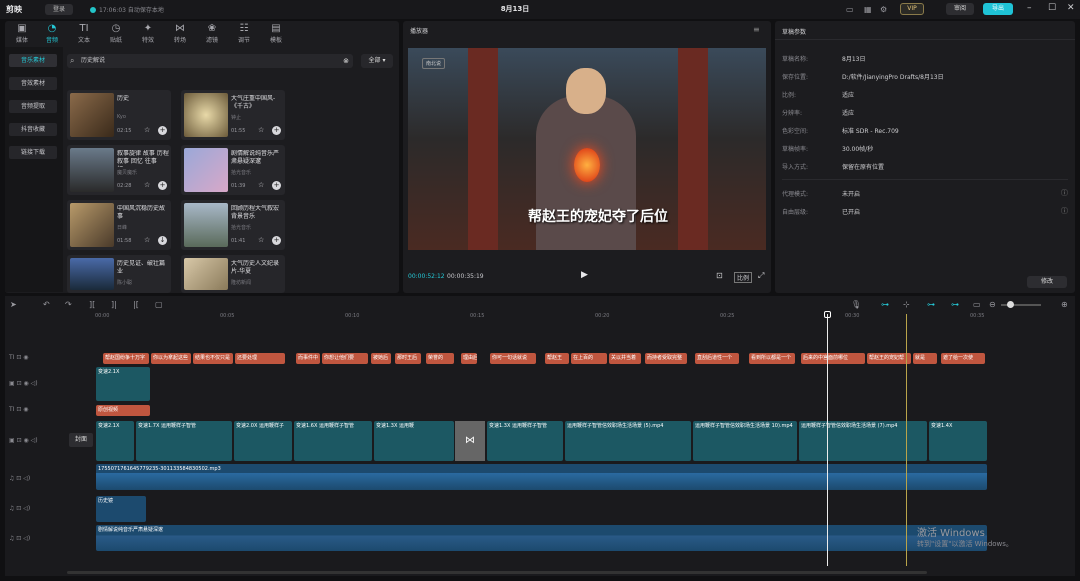 The height and width of the screenshot is (581, 1080). I want to click on magnet-icon: ⊶, so click(885, 304).